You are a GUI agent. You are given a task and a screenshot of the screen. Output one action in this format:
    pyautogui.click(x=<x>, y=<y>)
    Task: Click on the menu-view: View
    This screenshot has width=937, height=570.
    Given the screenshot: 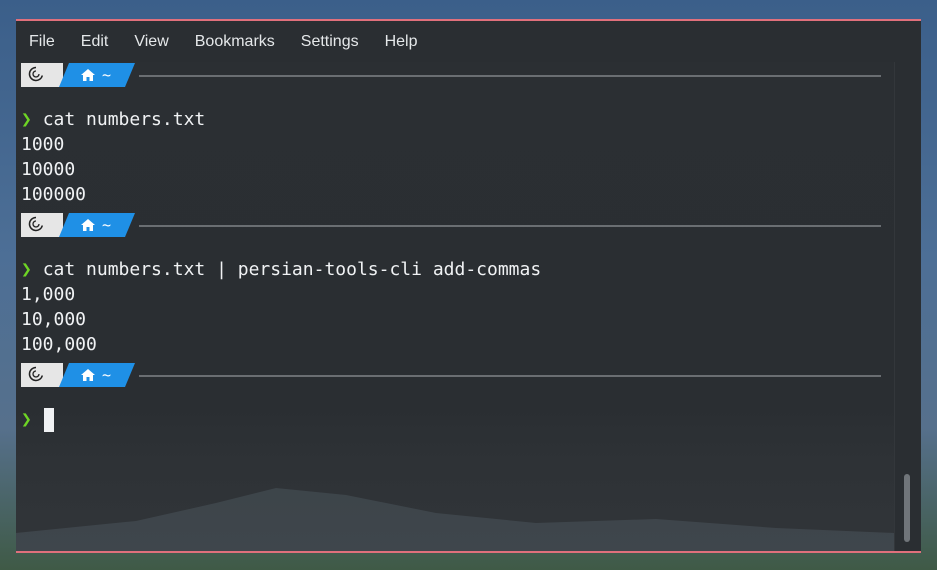 What is the action you would take?
    pyautogui.click(x=151, y=41)
    